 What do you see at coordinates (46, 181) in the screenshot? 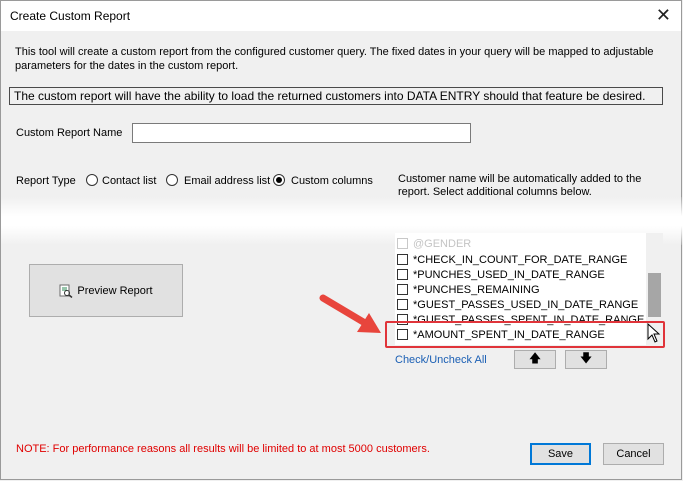
I see `report-type-label: Report Type` at bounding box center [46, 181].